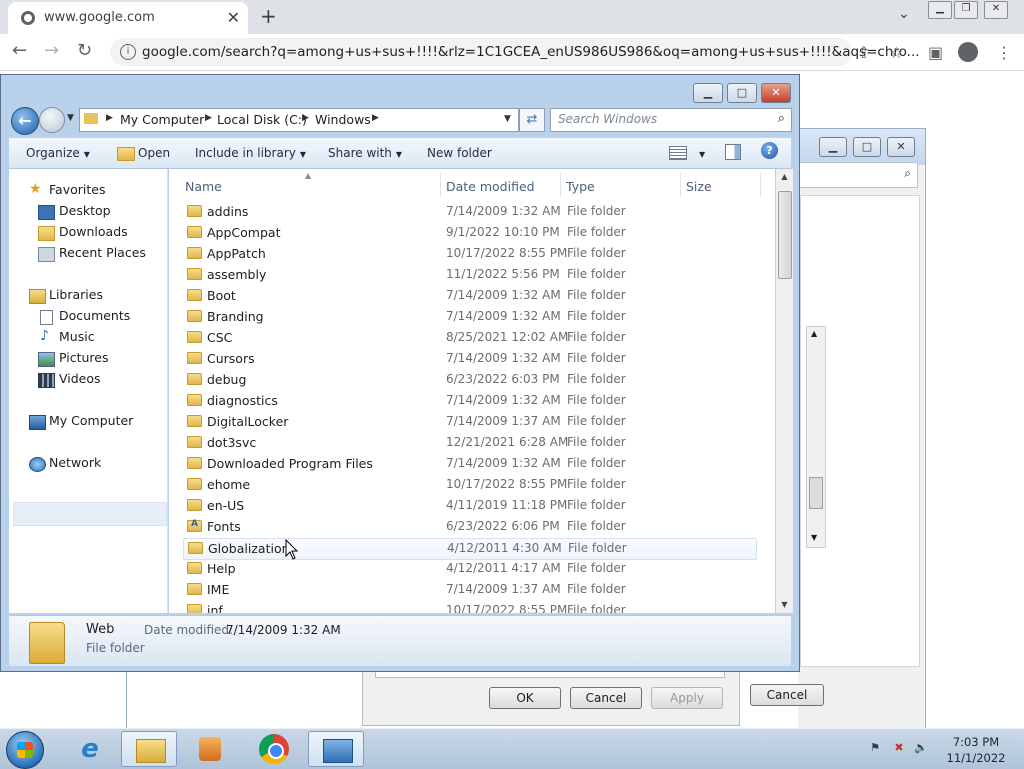 The image size is (1024, 769). I want to click on new-tab-icon: +, so click(268, 16).